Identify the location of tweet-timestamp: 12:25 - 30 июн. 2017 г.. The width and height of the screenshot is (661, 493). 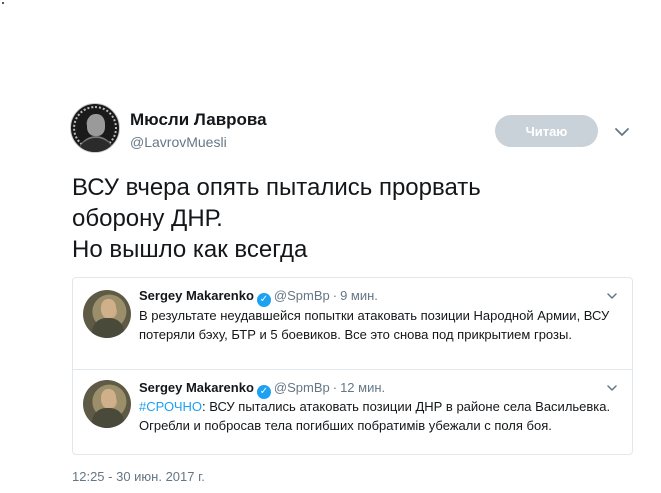
(138, 476).